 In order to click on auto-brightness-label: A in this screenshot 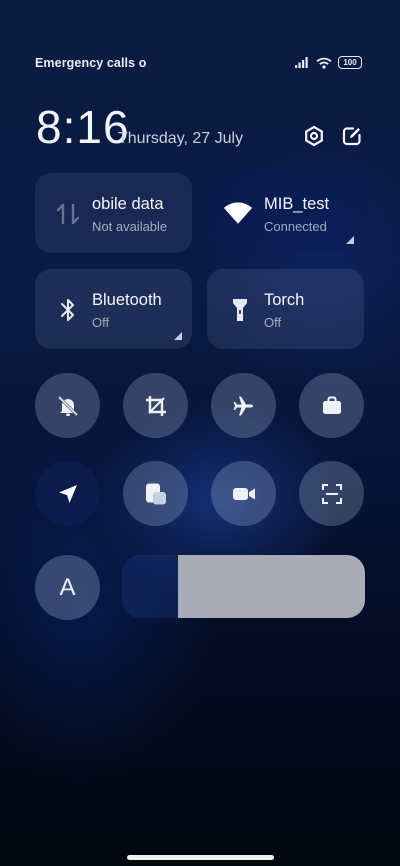, I will do `click(67, 587)`.